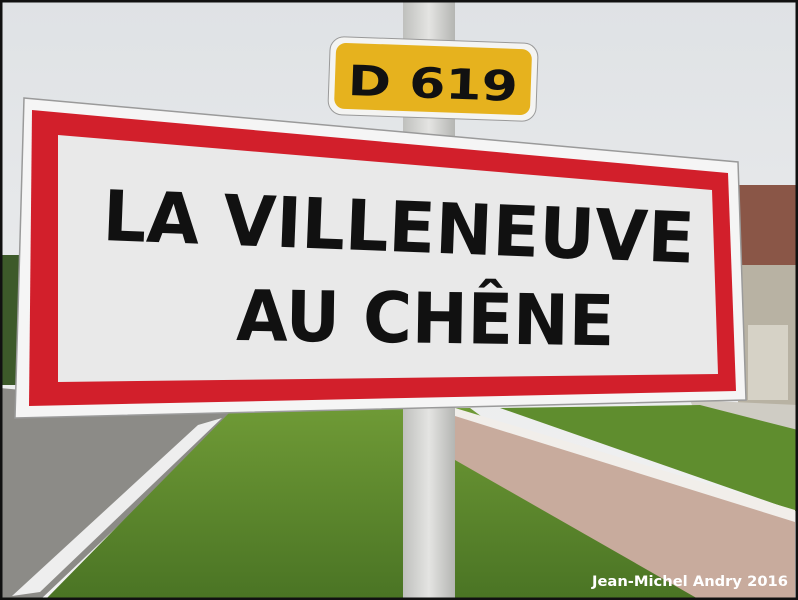 Image resolution: width=798 pixels, height=600 pixels. What do you see at coordinates (689, 582) in the screenshot?
I see `photo-credit: Jean-Michel Andry 2016` at bounding box center [689, 582].